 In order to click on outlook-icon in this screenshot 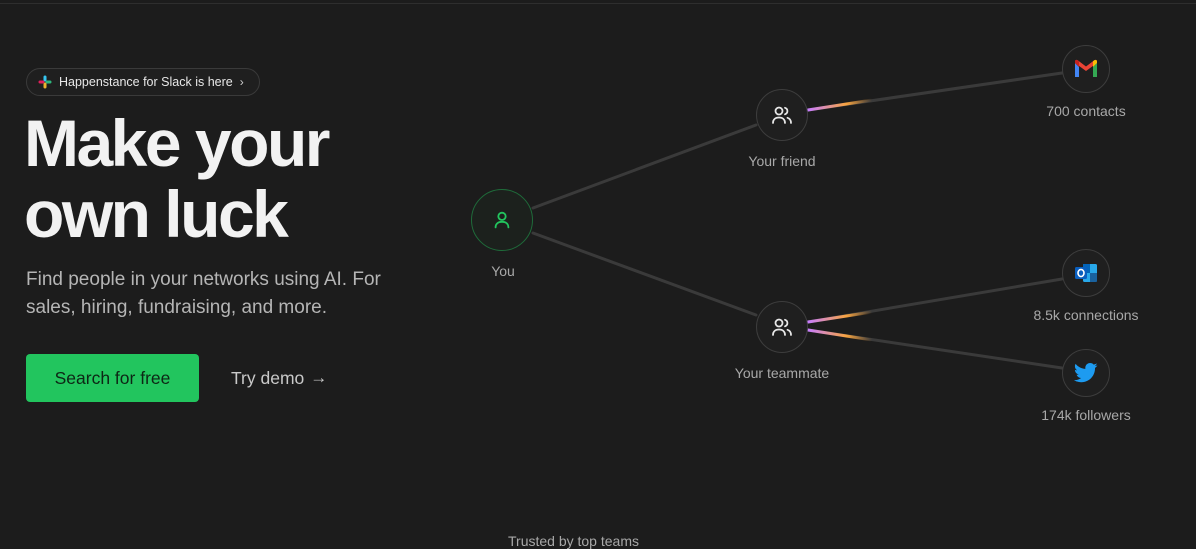, I will do `click(1086, 273)`.